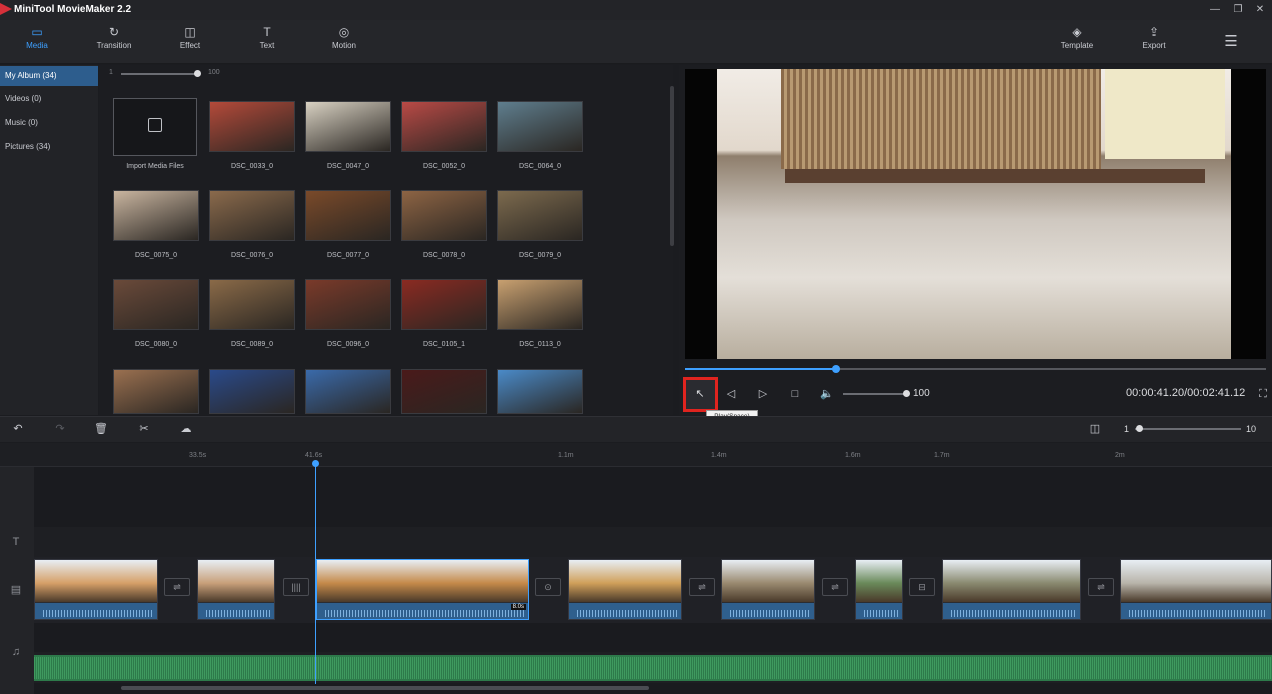 The width and height of the screenshot is (1272, 694). Describe the element at coordinates (252, 344) in the screenshot. I see `media-thumbnail-label: DSC_0089_0` at that location.